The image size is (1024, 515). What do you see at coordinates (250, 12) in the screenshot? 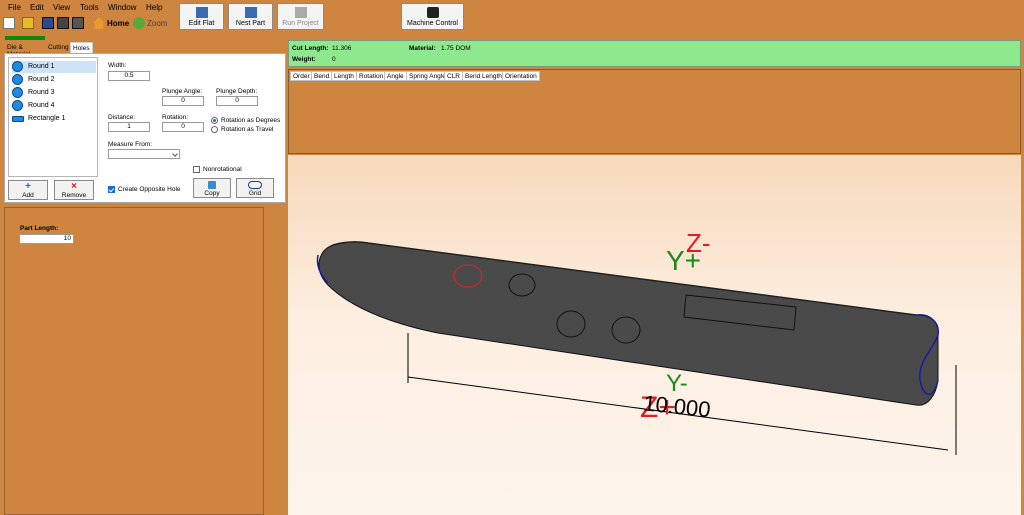
I see `nest-part-icon` at bounding box center [250, 12].